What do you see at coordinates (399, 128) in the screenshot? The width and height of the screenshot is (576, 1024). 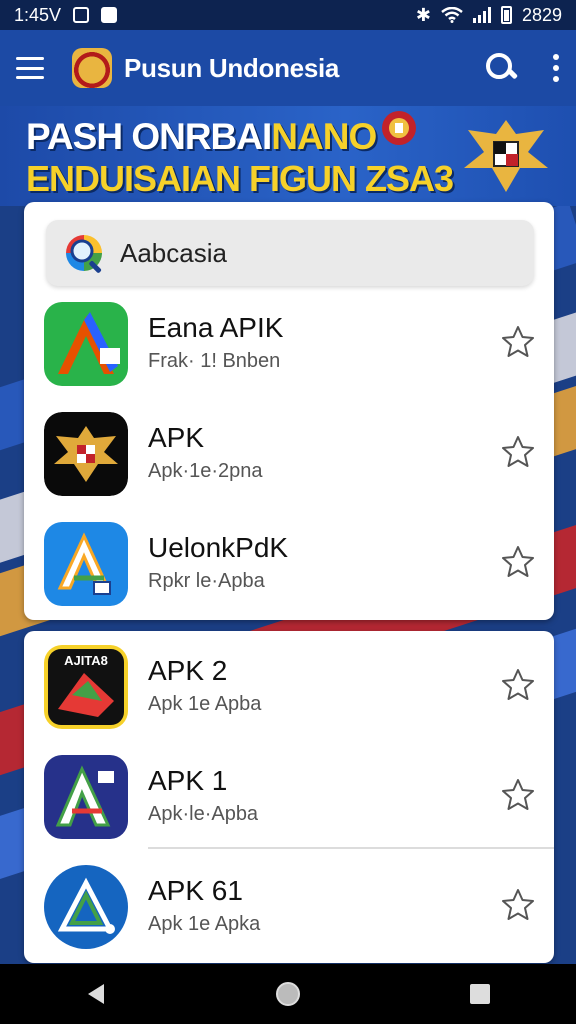 I see `emblem-small-icon` at bounding box center [399, 128].